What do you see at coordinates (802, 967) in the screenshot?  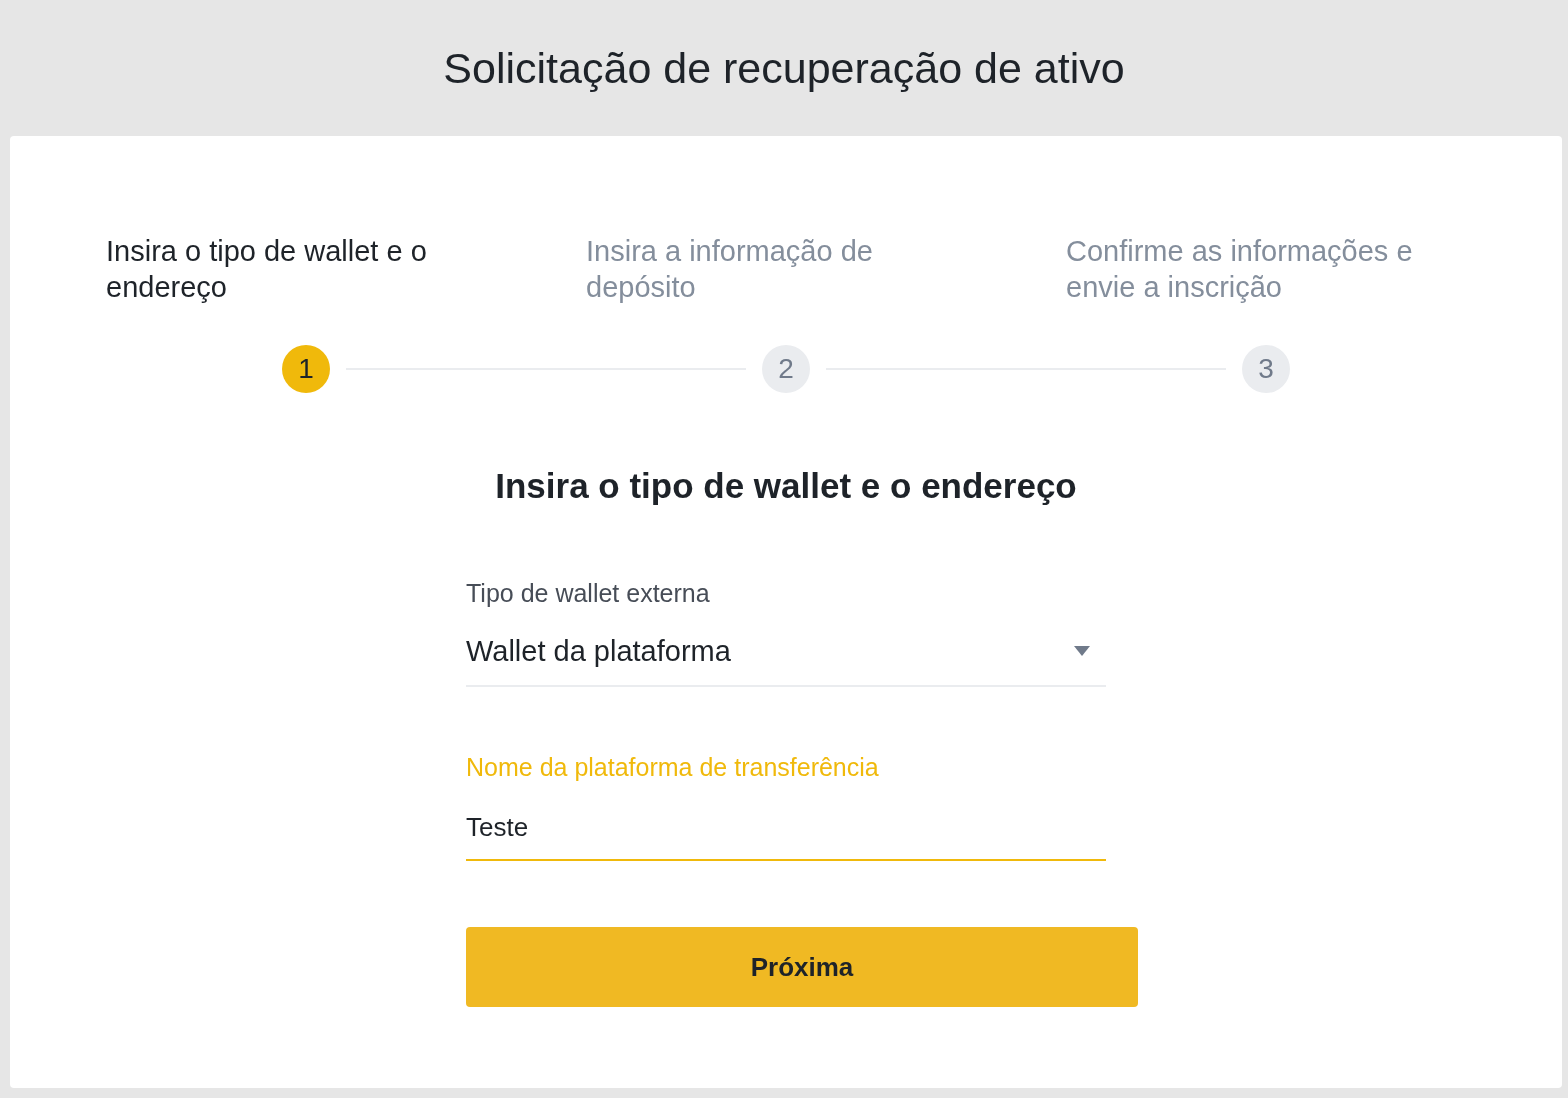 I see `next-button: Próxima` at bounding box center [802, 967].